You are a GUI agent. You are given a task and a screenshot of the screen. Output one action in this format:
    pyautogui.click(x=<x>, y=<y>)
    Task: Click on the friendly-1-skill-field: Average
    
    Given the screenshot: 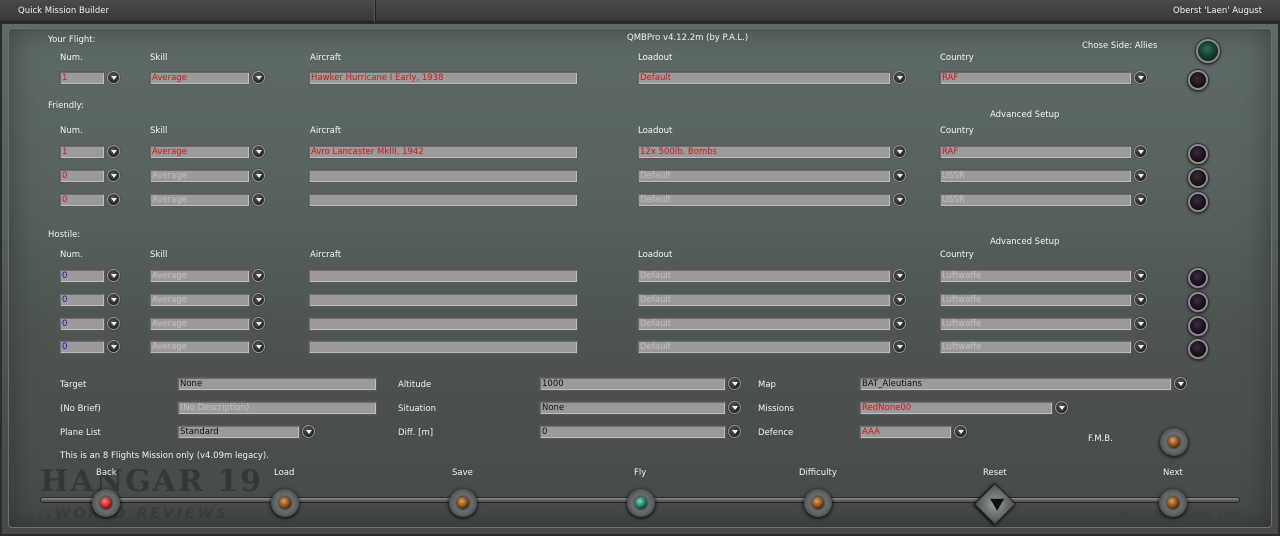 What is the action you would take?
    pyautogui.click(x=199, y=152)
    